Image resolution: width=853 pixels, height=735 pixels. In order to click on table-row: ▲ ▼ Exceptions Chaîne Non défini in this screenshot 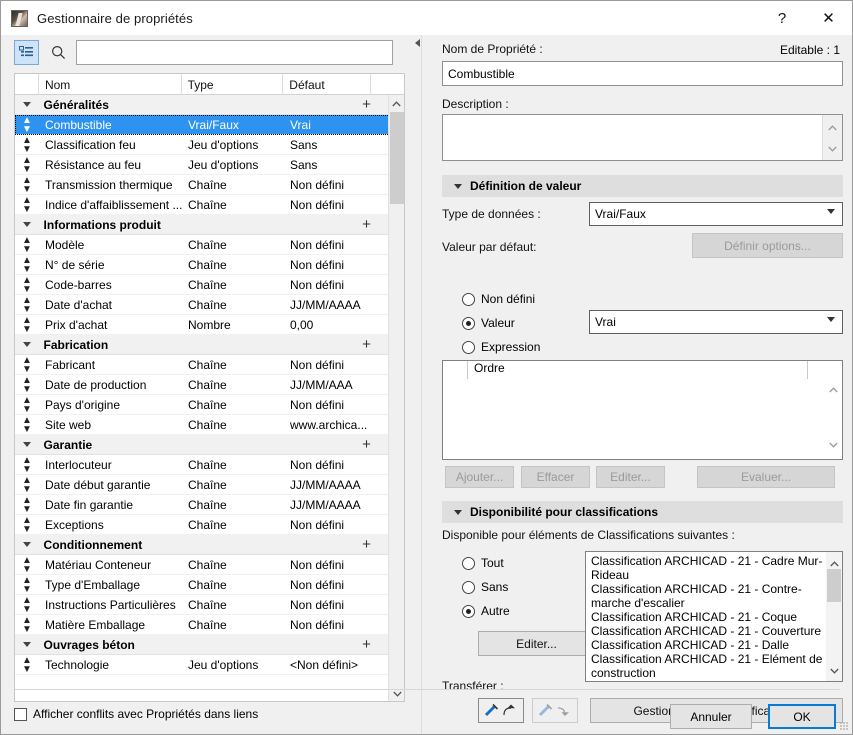, I will do `click(202, 525)`.